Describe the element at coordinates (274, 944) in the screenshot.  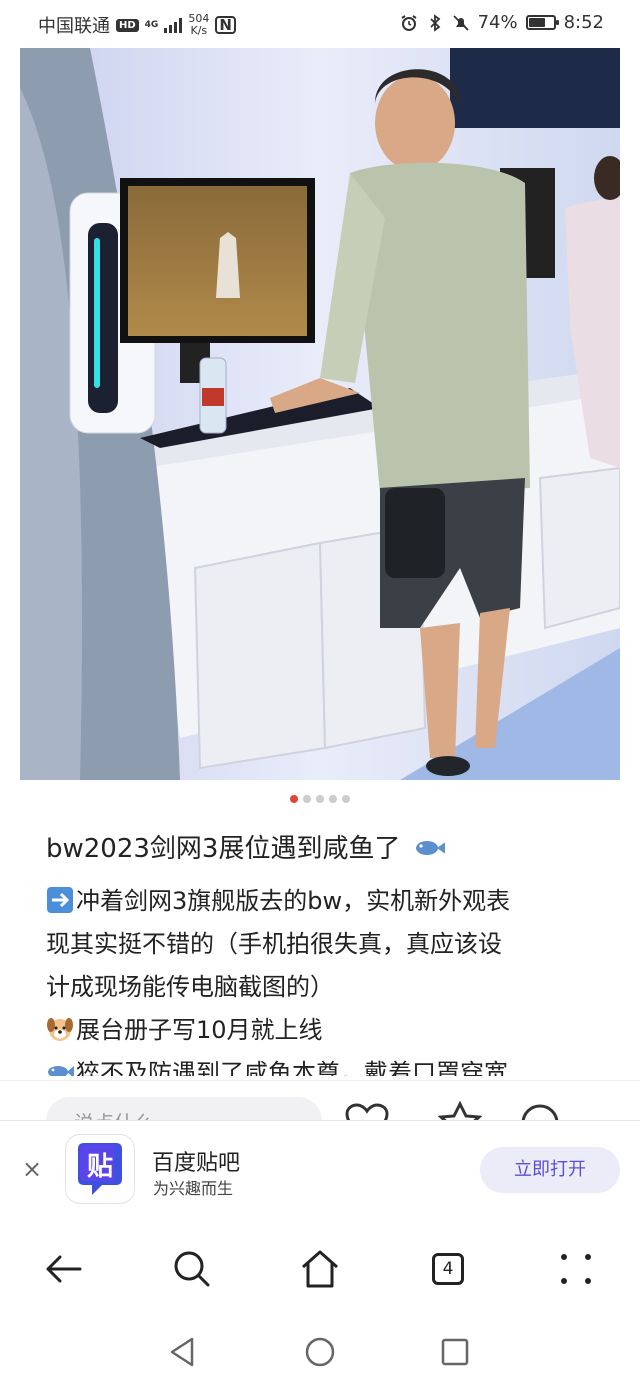
I see `body-line-text: 现其实挺不错的（手机拍很失真，真应该设` at that location.